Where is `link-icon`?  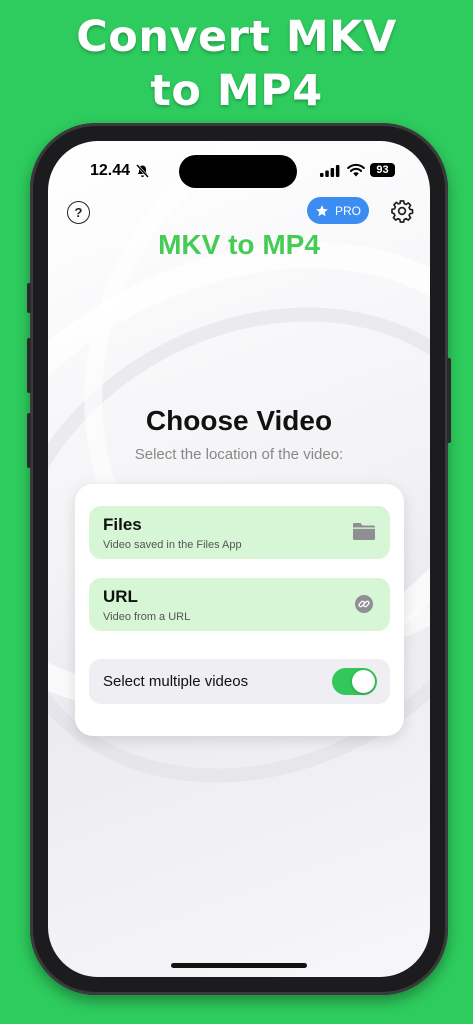
link-icon is located at coordinates (364, 604).